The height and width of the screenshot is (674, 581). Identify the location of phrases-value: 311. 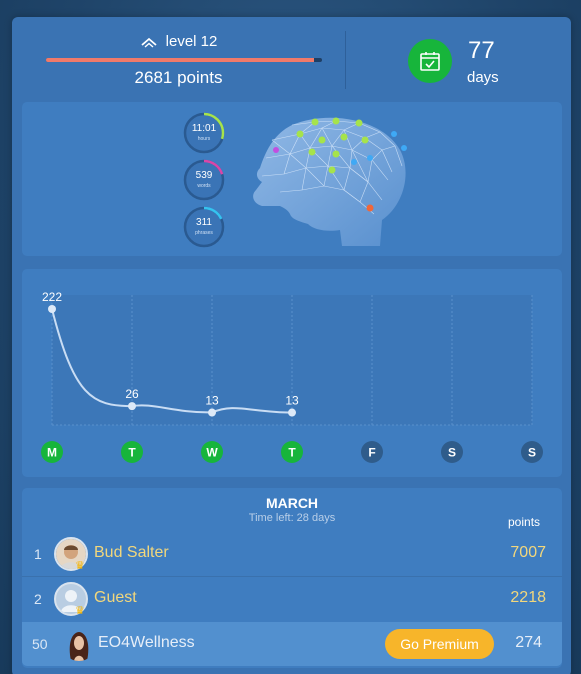
(204, 222).